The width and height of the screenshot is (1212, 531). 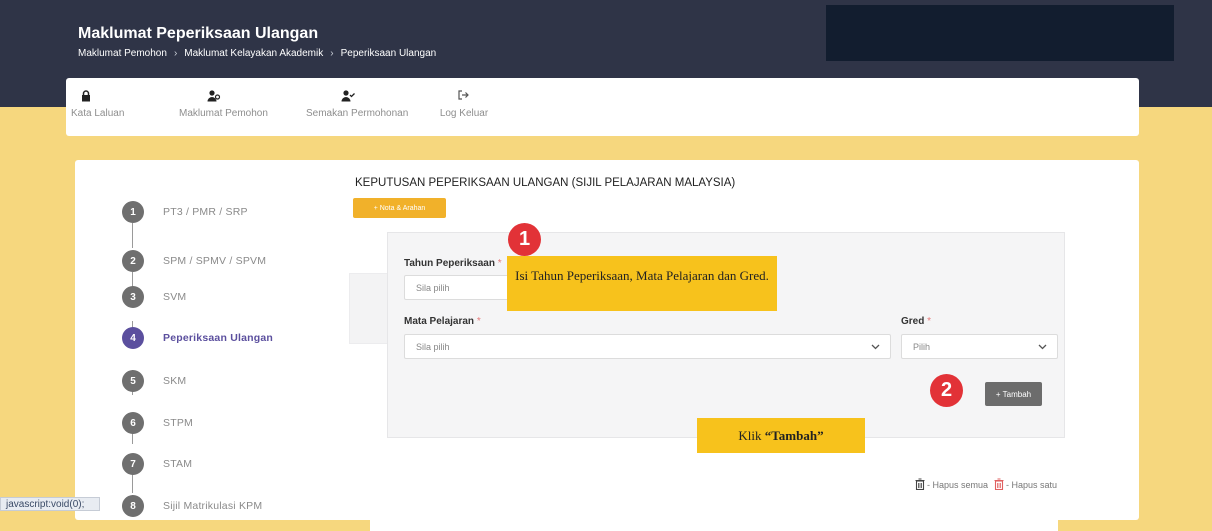 What do you see at coordinates (442, 321) in the screenshot?
I see `mata-pelajaran-label: Mata Pelajaran *` at bounding box center [442, 321].